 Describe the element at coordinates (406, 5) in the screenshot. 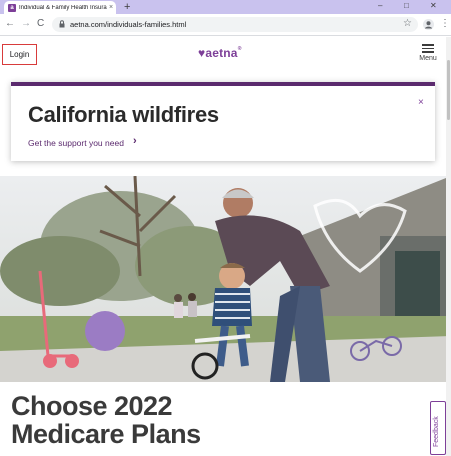

I see `maximize-icon: □` at that location.